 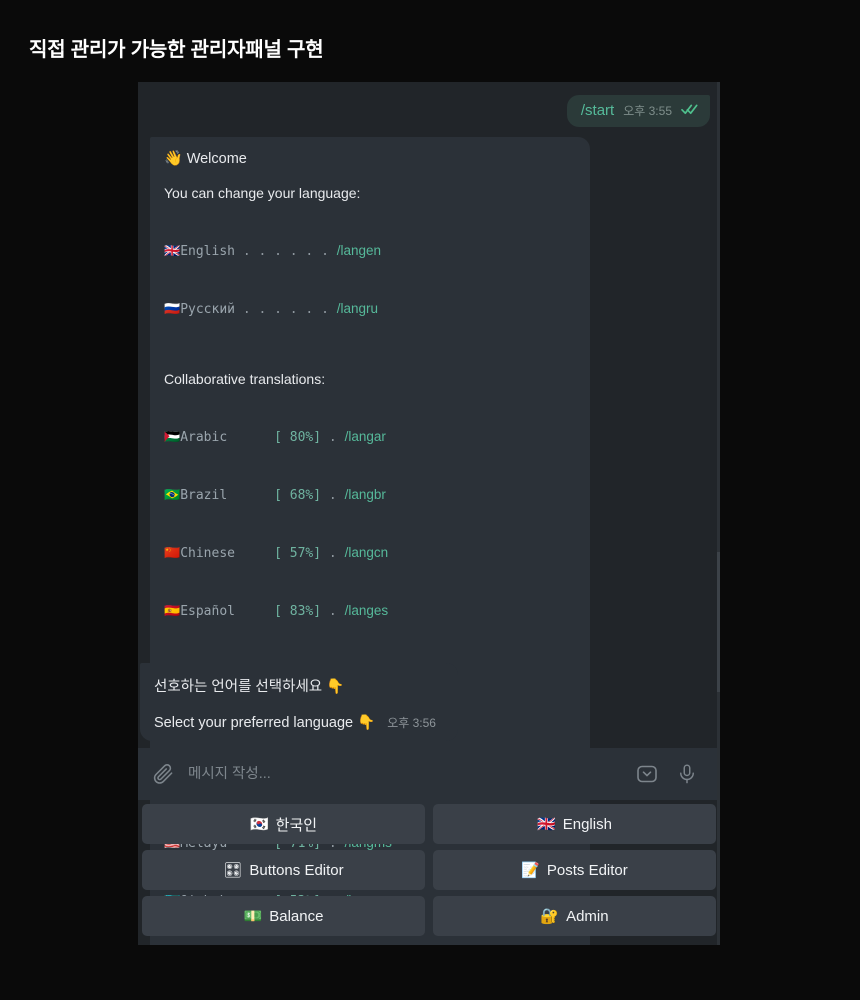 I want to click on memo-icon: 📝, so click(x=530, y=870).